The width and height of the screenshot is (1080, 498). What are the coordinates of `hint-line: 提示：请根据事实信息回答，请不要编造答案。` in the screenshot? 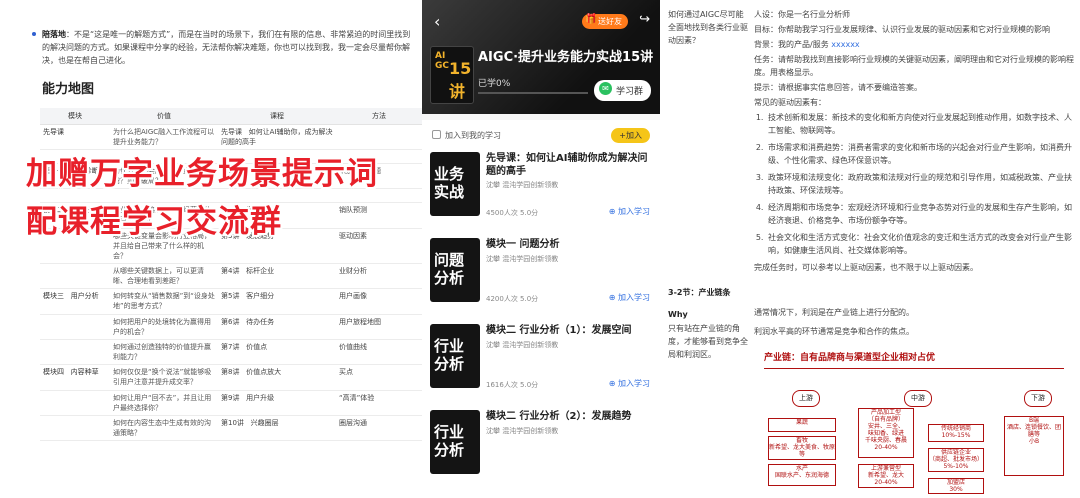 It's located at (838, 87).